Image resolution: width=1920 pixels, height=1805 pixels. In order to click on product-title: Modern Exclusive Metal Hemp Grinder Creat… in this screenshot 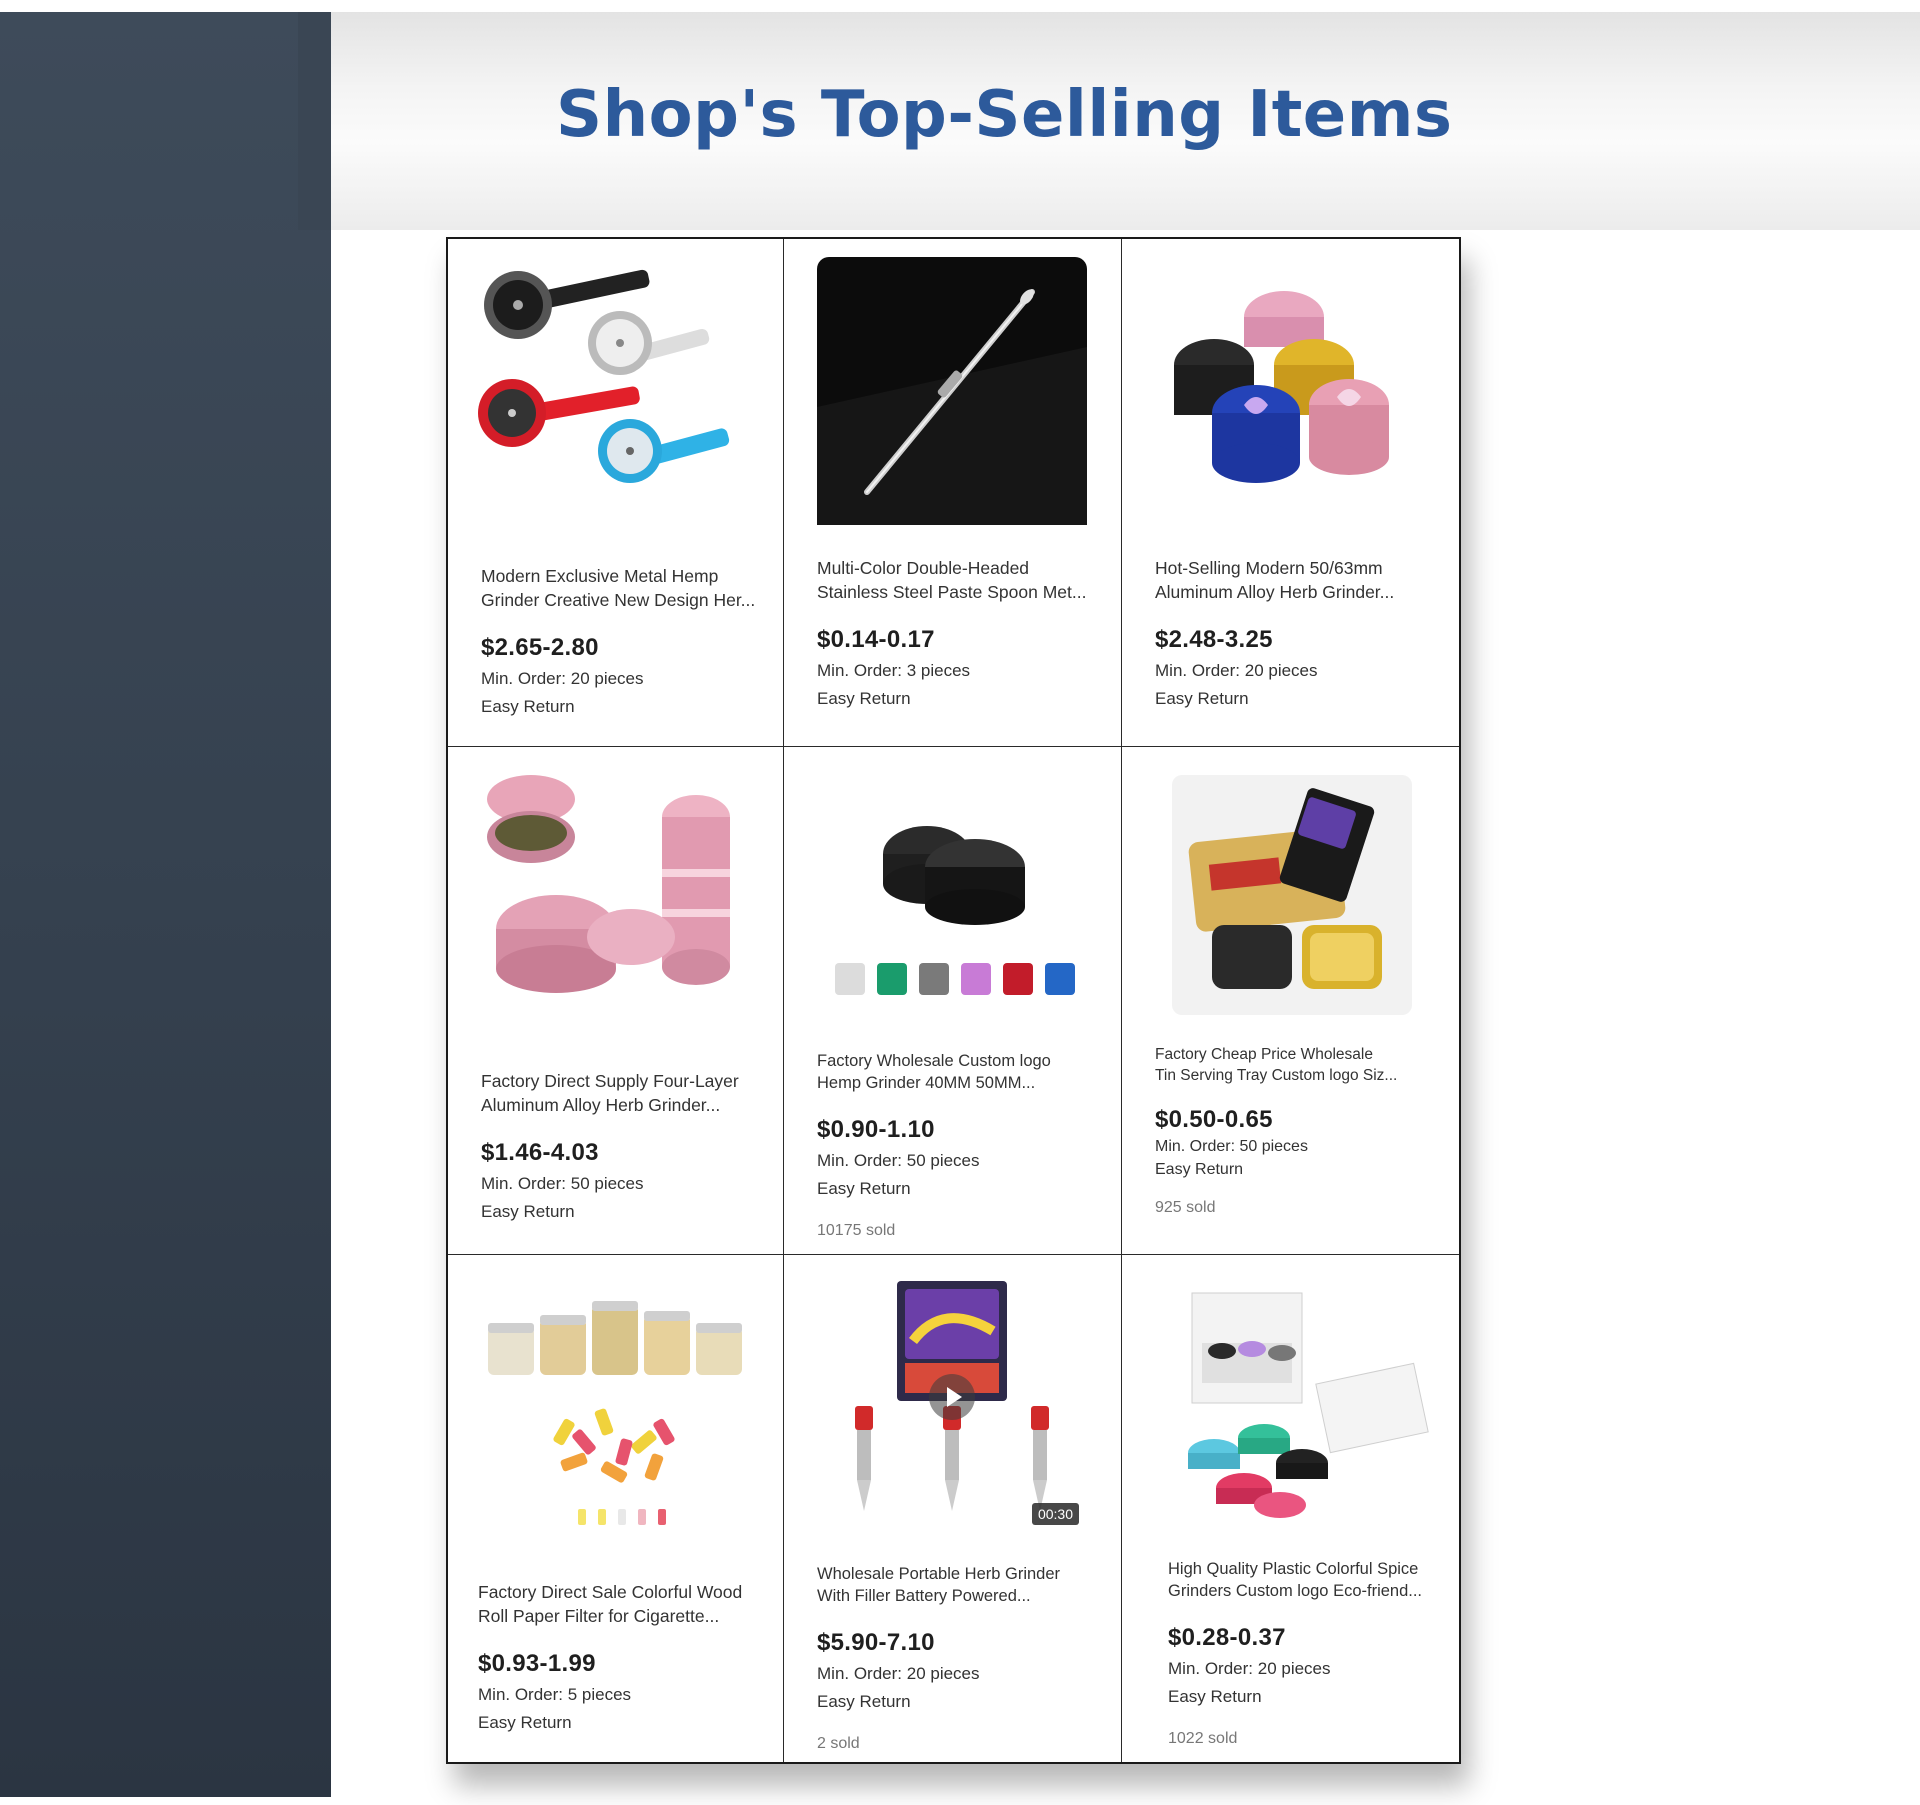, I will do `click(623, 588)`.